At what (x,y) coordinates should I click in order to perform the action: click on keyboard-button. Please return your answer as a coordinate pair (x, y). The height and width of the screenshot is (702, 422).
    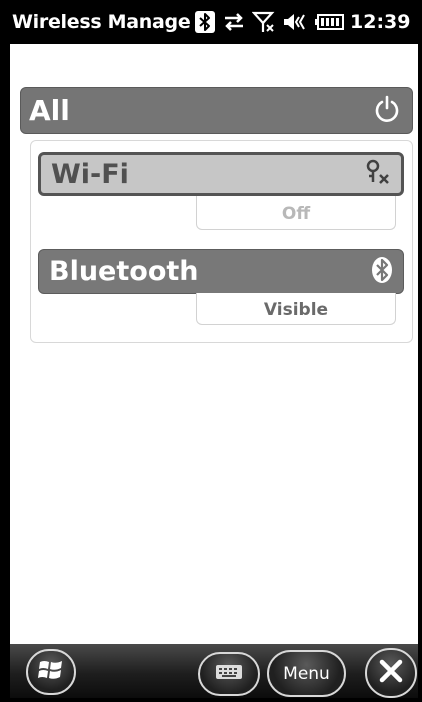
    Looking at the image, I should click on (229, 674).